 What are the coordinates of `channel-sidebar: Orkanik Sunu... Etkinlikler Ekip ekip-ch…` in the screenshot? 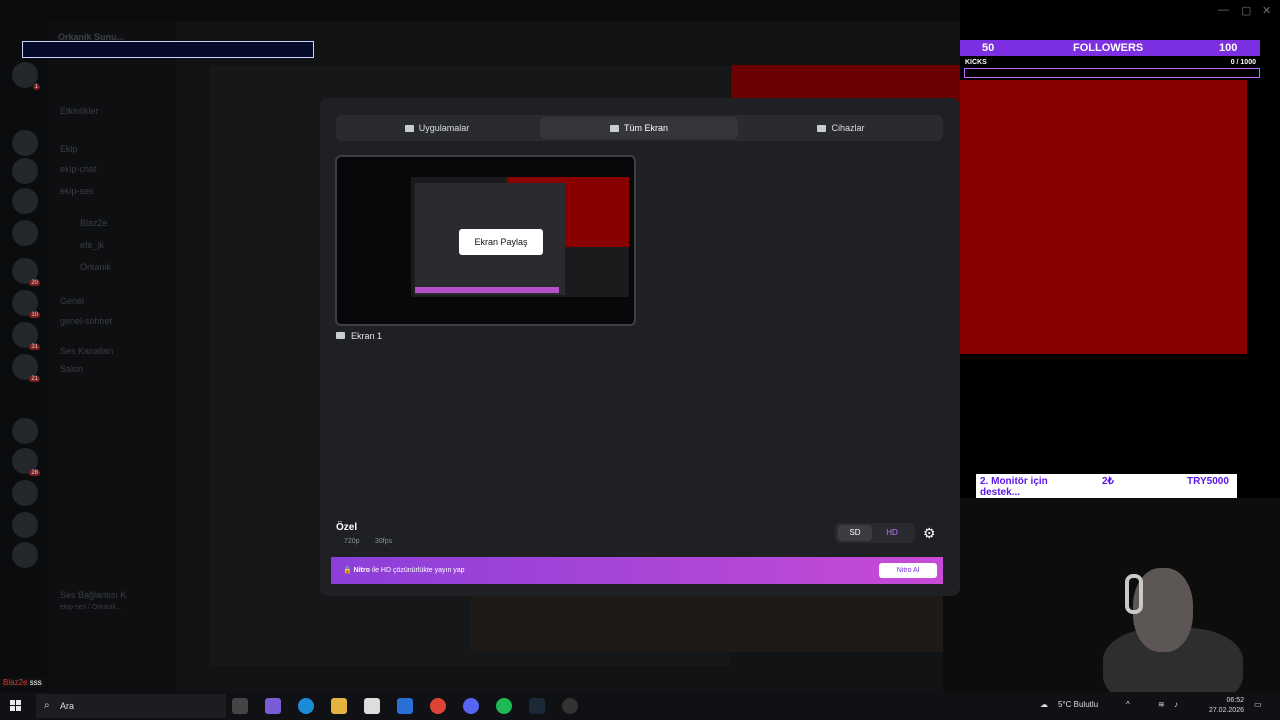 It's located at (112, 357).